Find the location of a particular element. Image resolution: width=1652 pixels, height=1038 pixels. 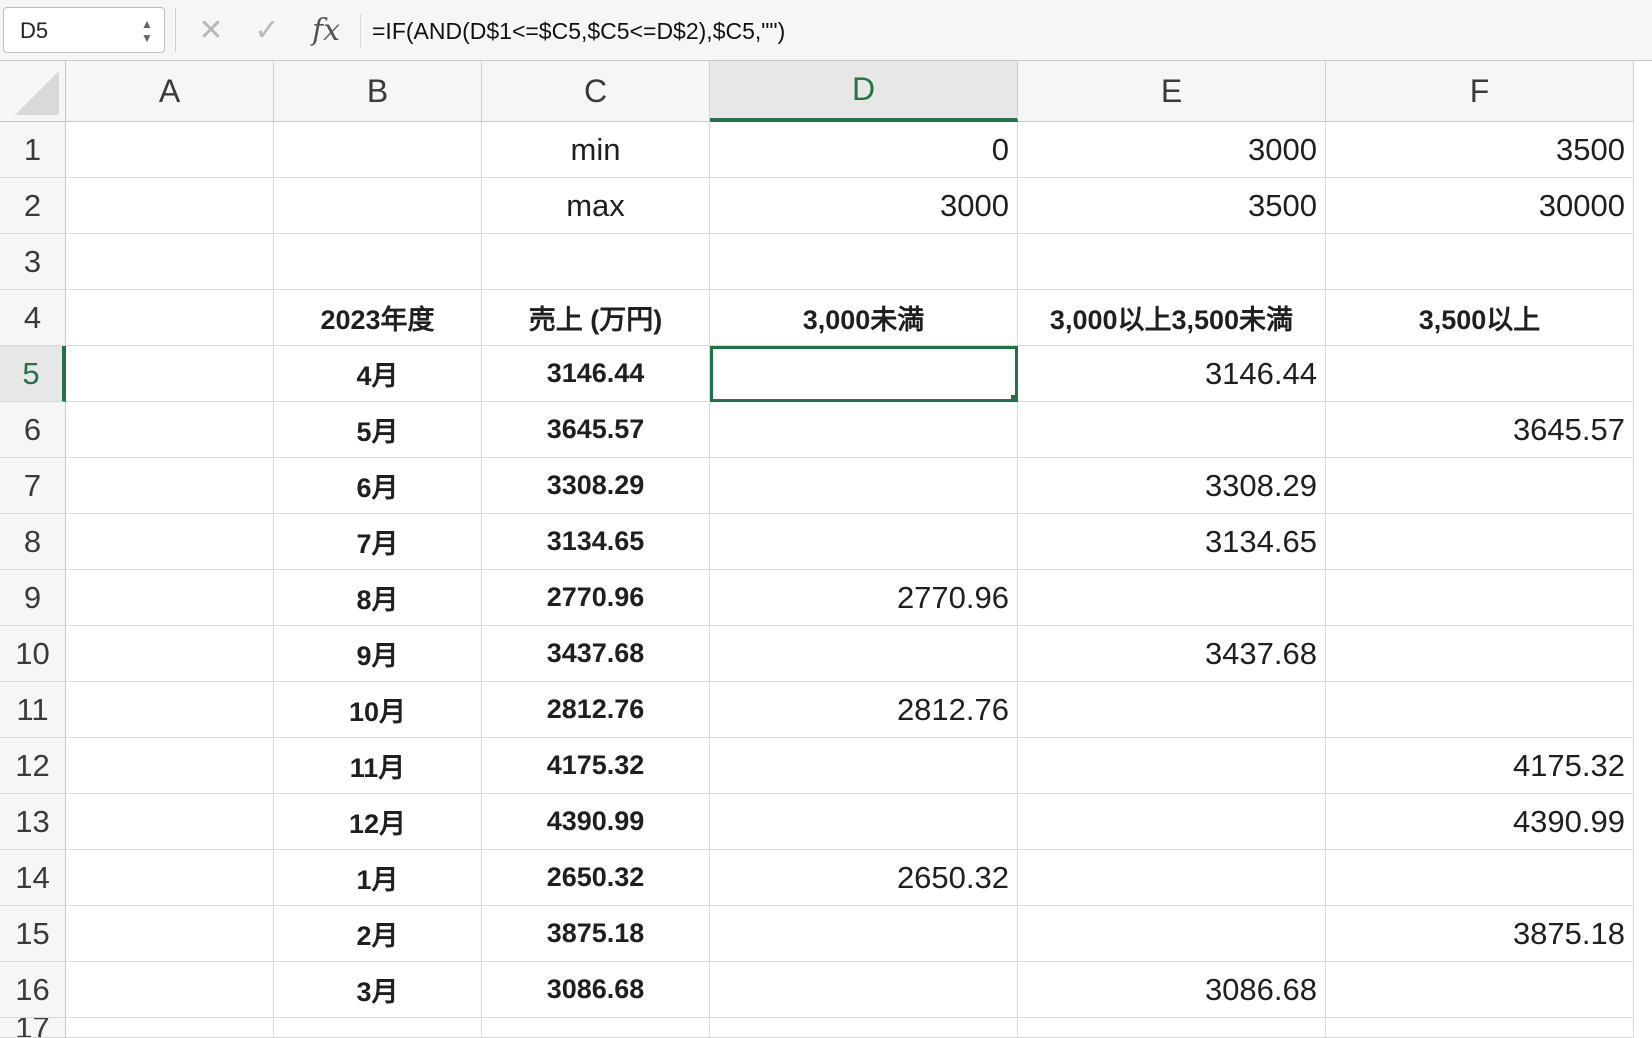

cell-b9: 8月 is located at coordinates (378, 598).